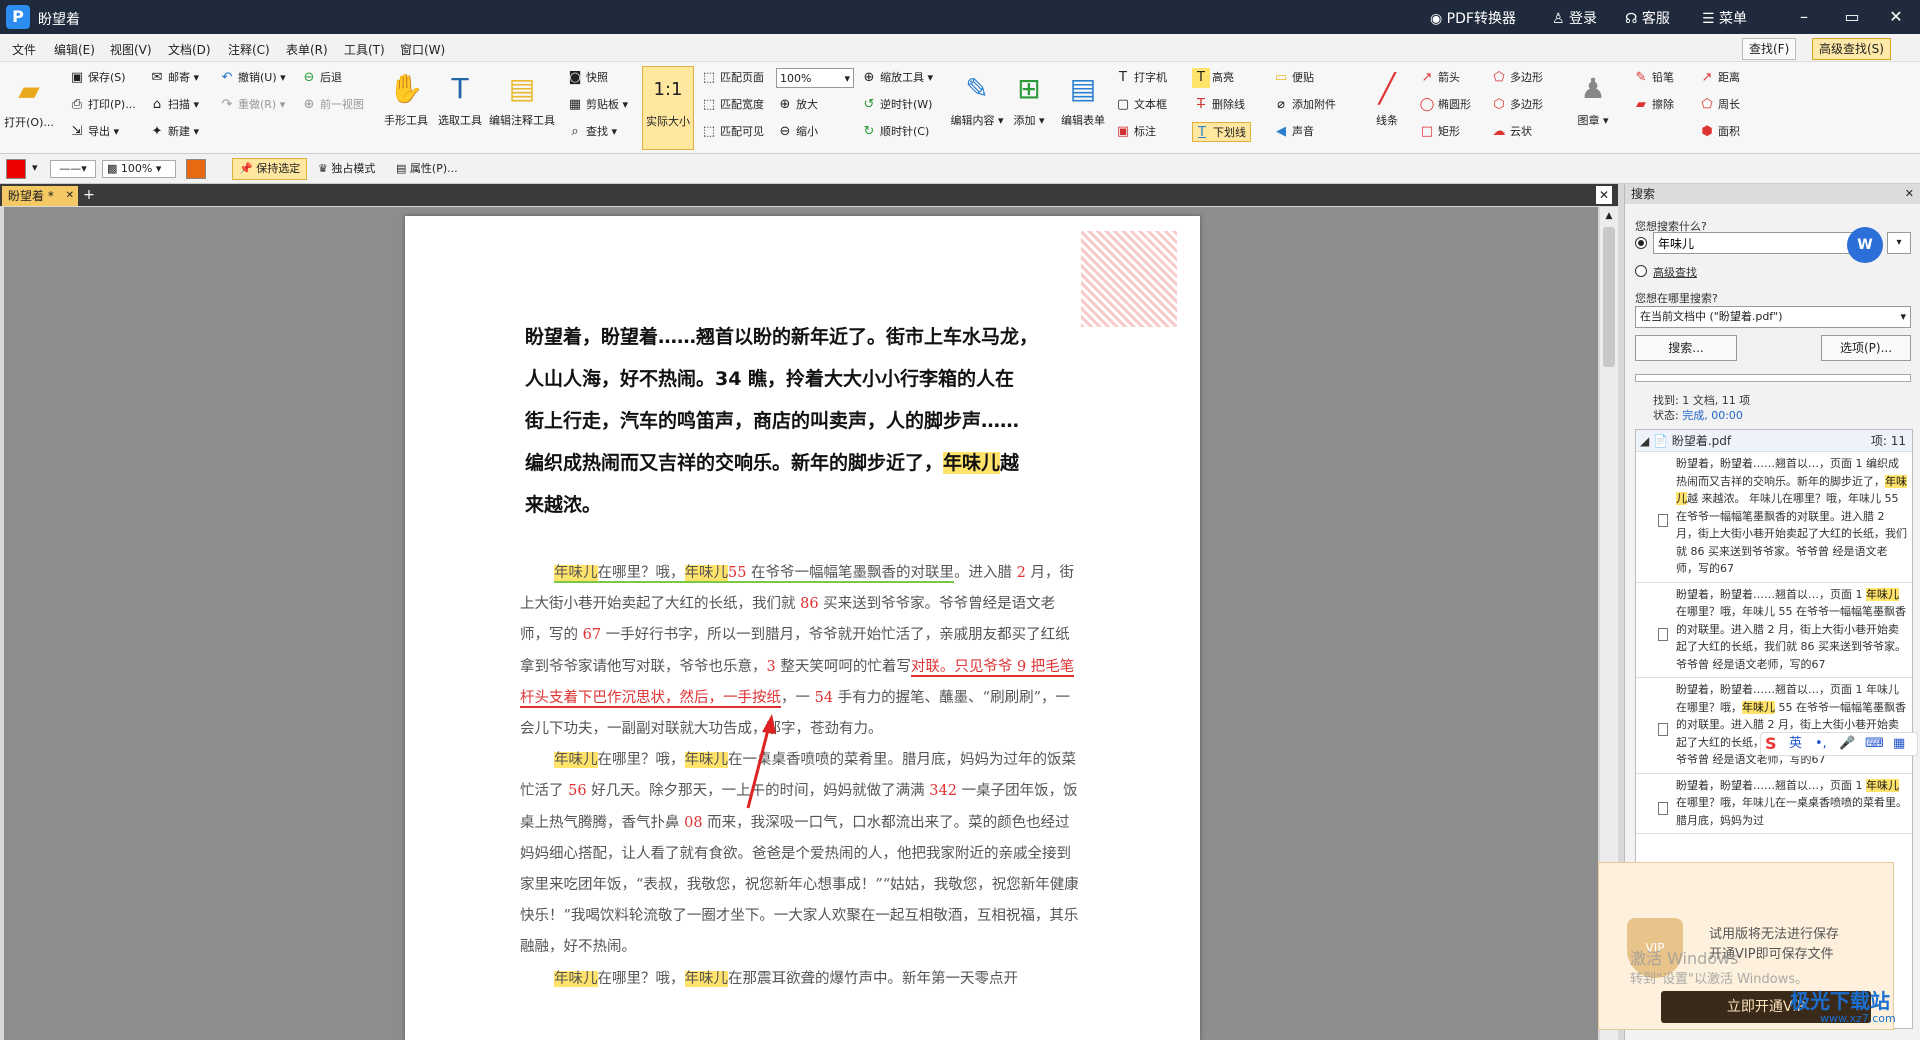  I want to click on cloud-button: ☁ 云状, so click(1511, 132).